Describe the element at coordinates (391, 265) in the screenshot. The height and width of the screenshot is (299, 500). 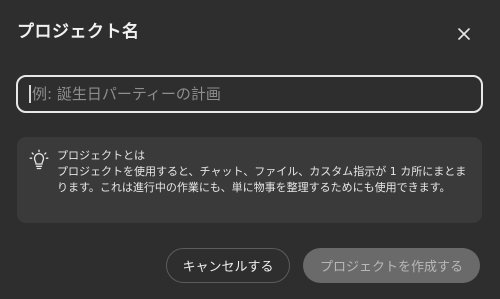
I see `create-project-button: プロジェクトを作成する` at that location.